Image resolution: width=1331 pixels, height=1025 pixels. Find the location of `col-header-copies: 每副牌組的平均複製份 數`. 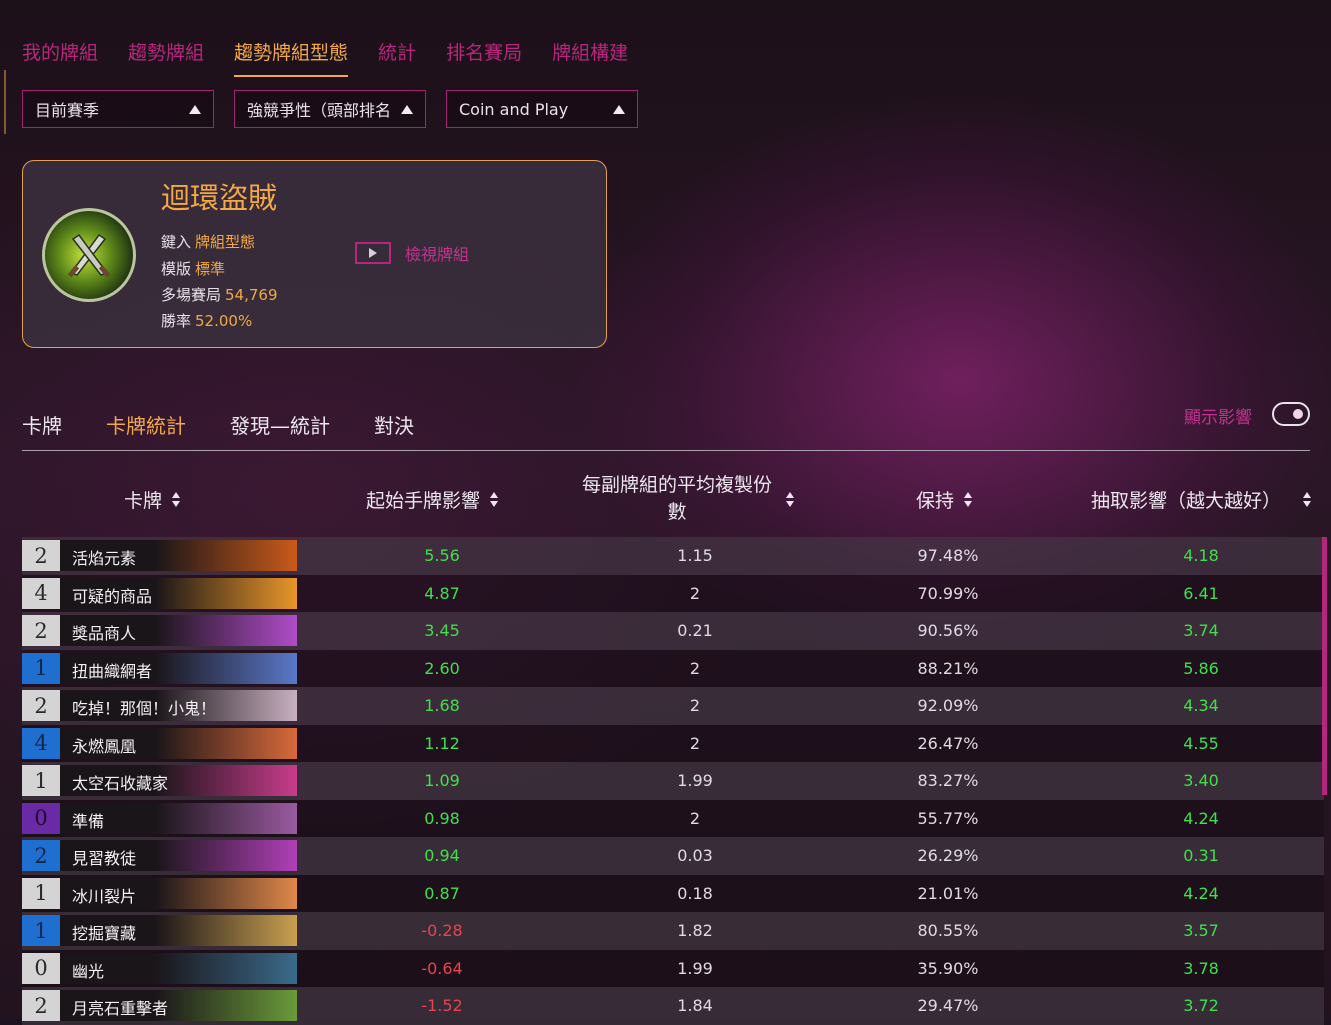

col-header-copies: 每副牌組的平均複製份 數 is located at coordinates (688, 499).